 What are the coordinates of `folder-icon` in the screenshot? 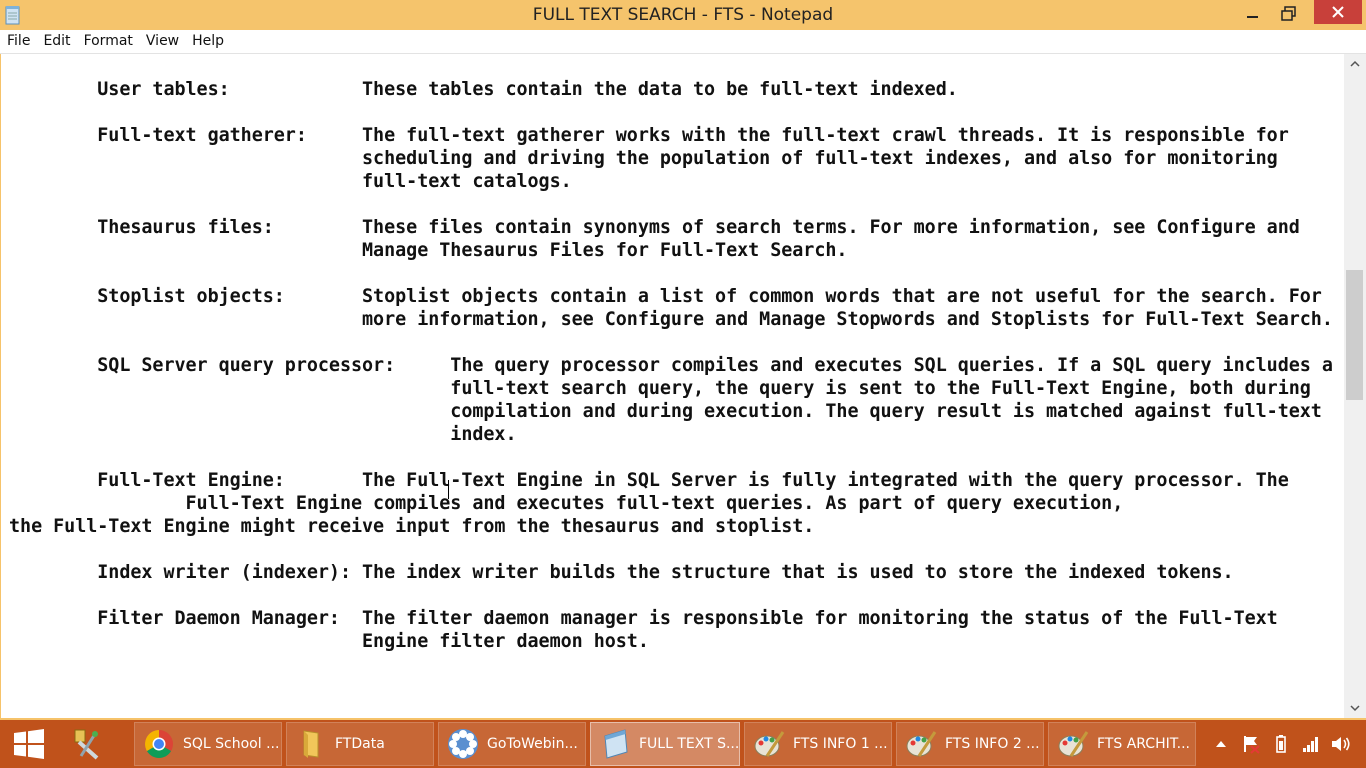 It's located at (311, 744).